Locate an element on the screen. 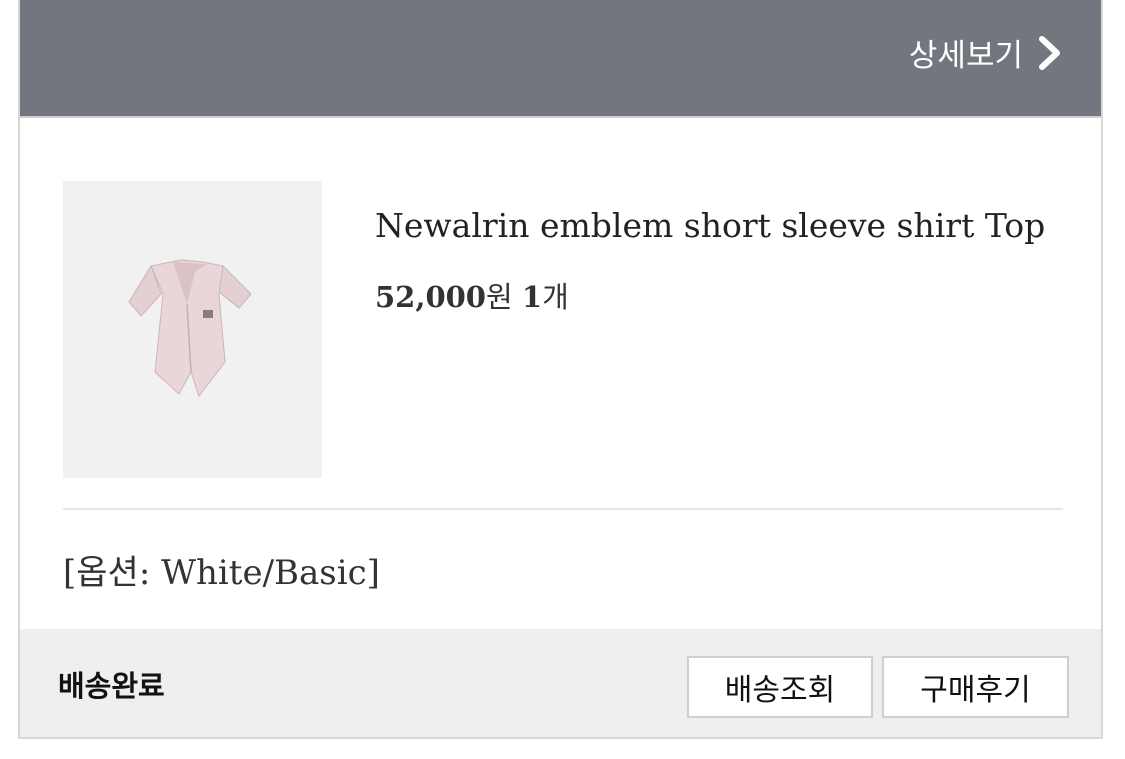 This screenshot has width=1125, height=759. product-option: [옵션: White/Basic] is located at coordinates (221, 573).